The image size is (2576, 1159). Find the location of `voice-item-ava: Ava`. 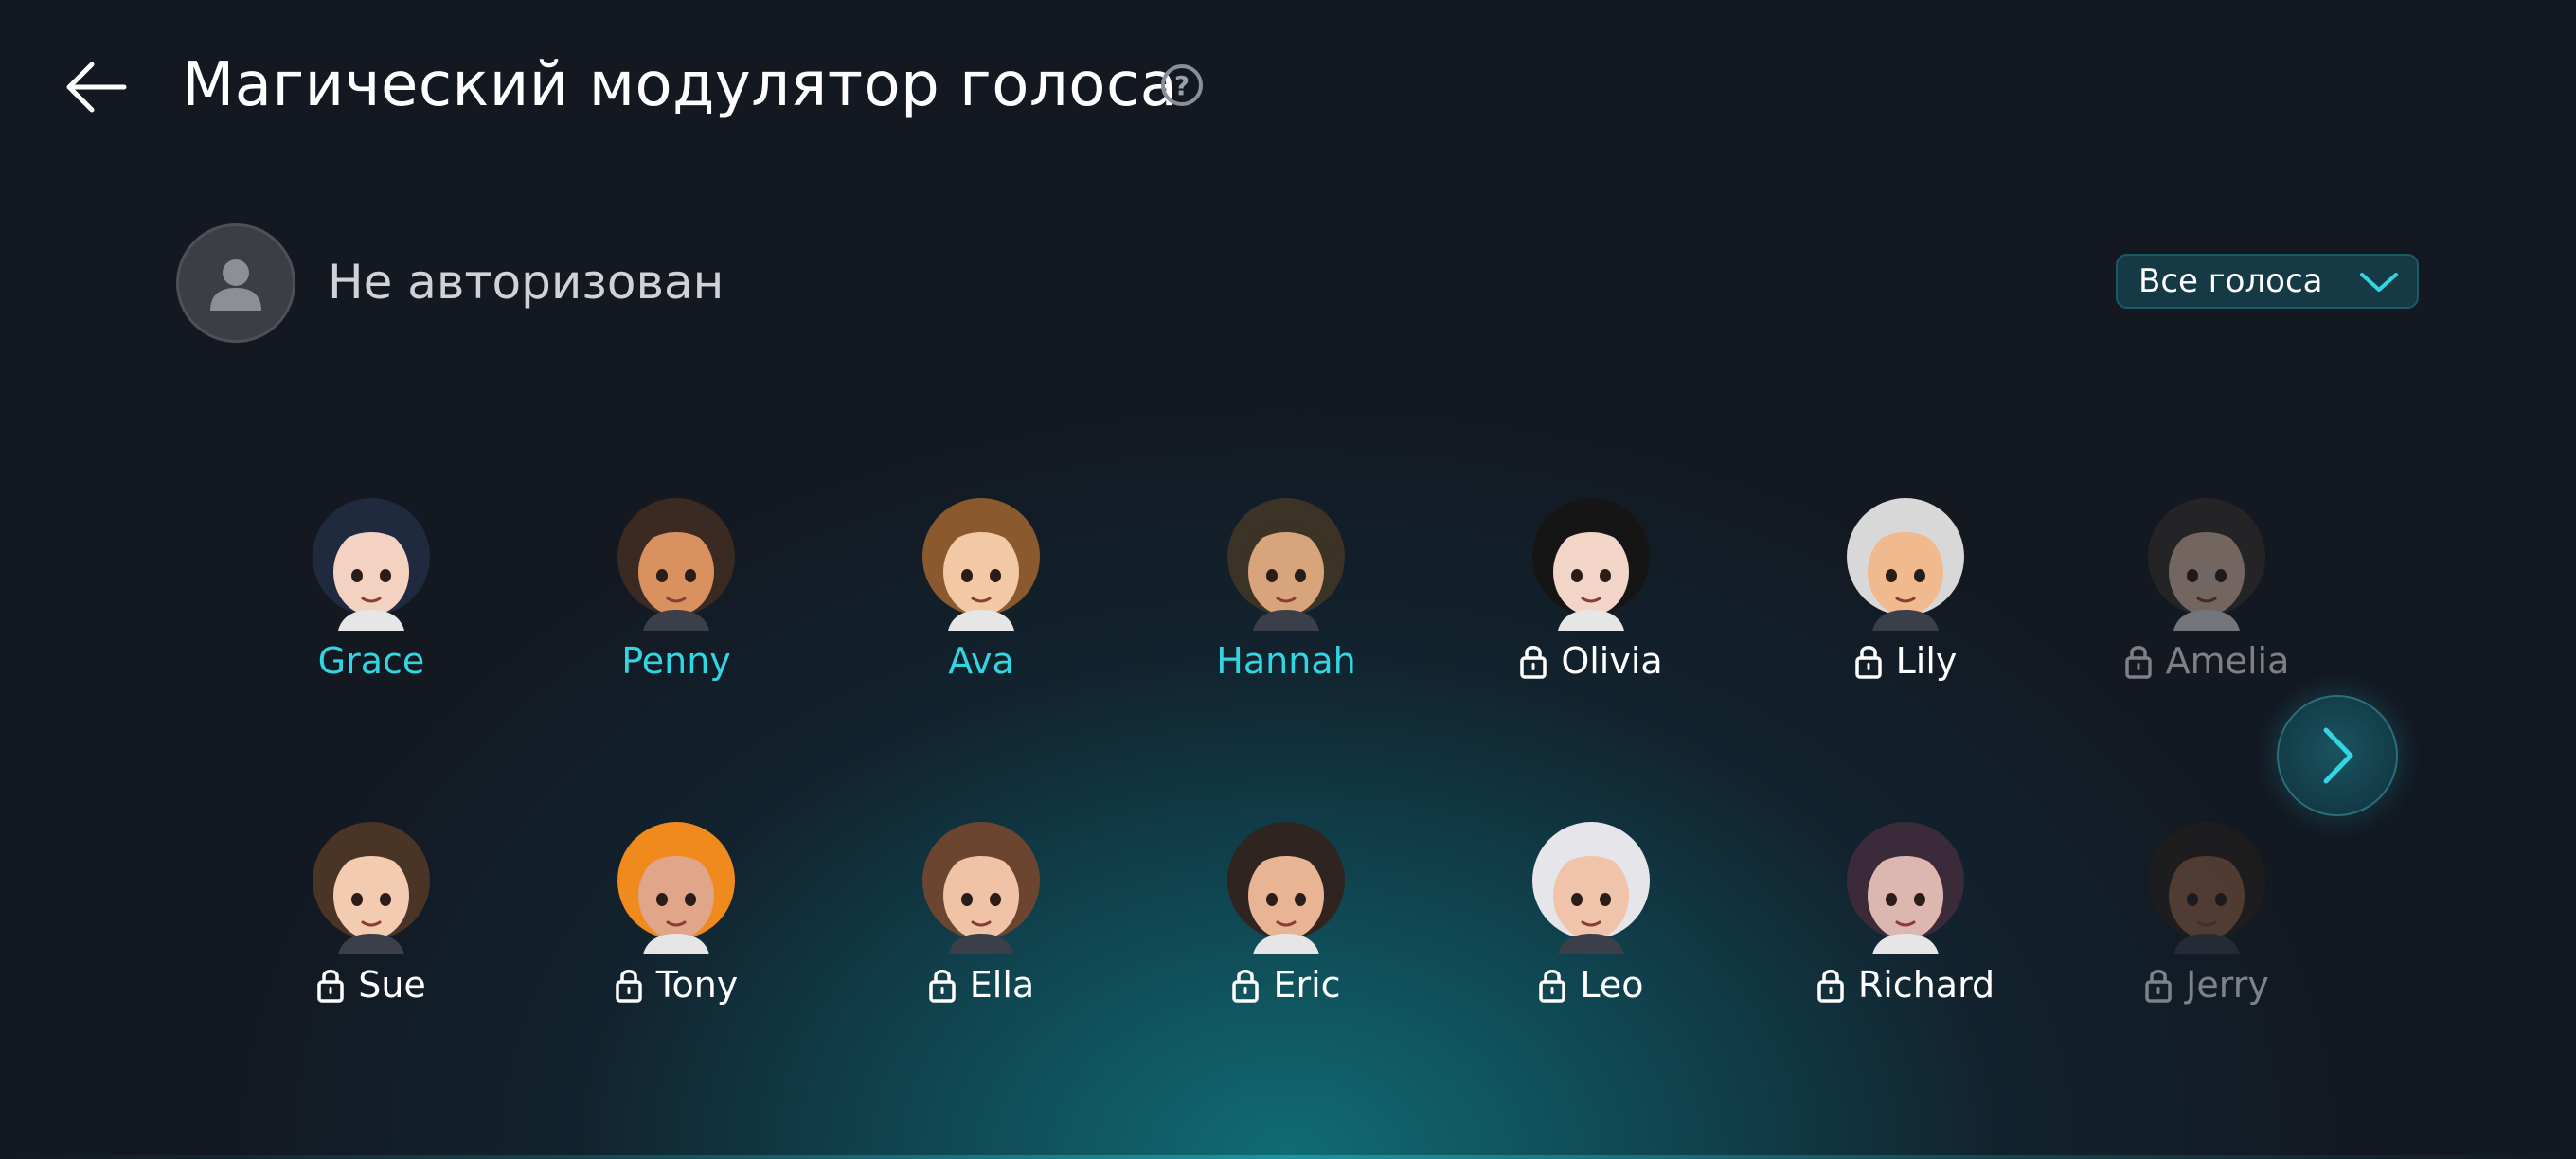

voice-item-ava: Ava is located at coordinates (981, 603).